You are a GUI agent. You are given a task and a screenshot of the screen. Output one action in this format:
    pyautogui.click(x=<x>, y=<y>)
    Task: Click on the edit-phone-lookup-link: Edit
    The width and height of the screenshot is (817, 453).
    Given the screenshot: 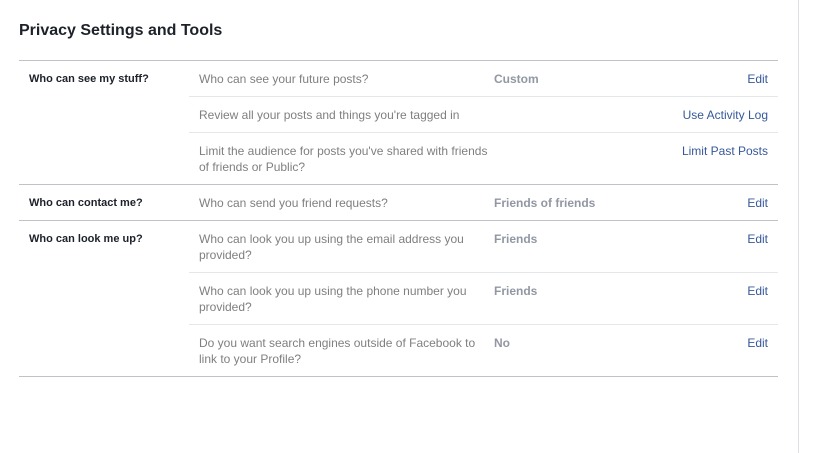 What is the action you would take?
    pyautogui.click(x=706, y=291)
    